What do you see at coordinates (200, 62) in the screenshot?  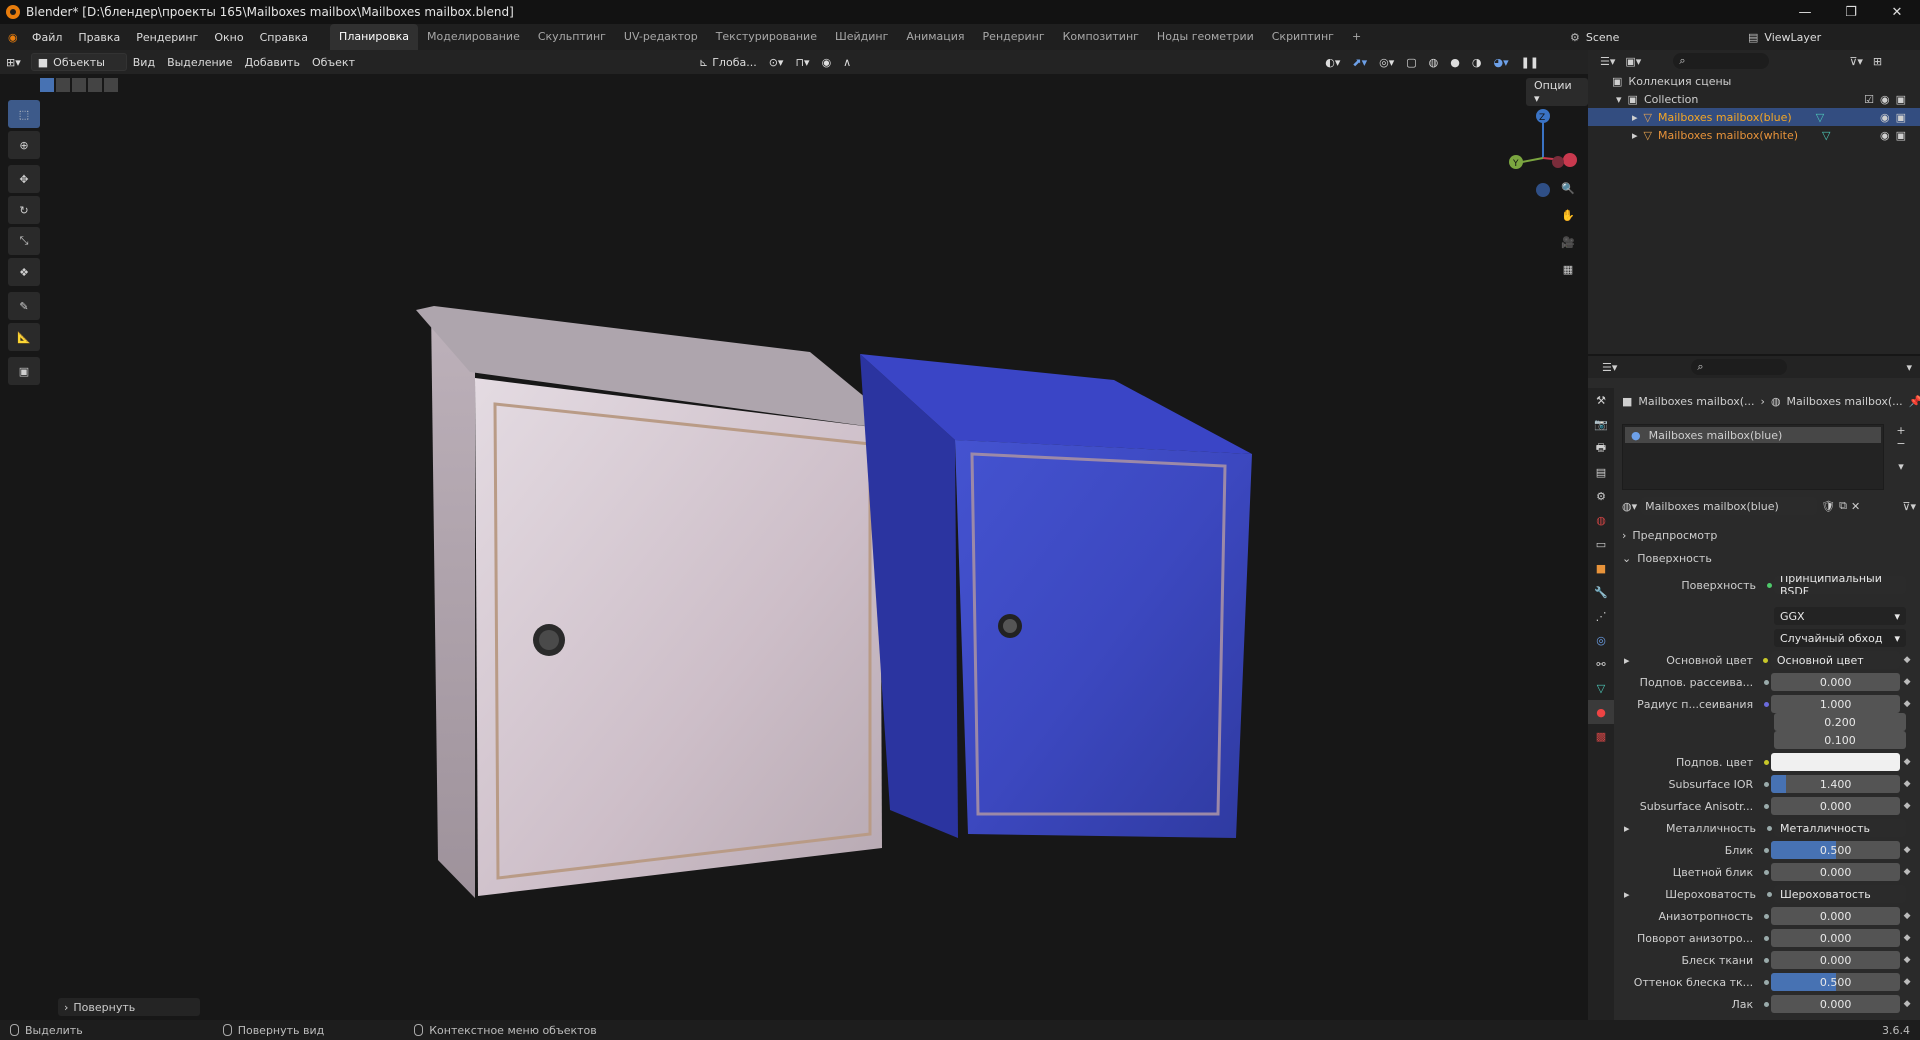 I see `menu-select: Выделение` at bounding box center [200, 62].